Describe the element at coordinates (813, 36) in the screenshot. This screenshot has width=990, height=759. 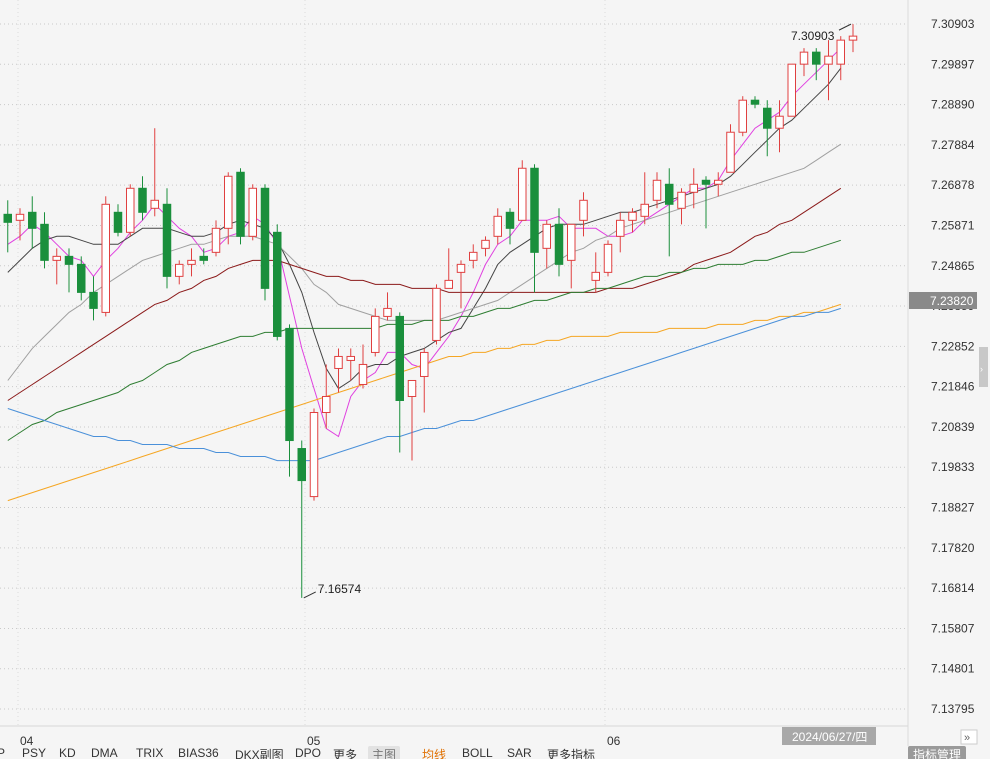
I see `high-annotation: 7.30903` at that location.